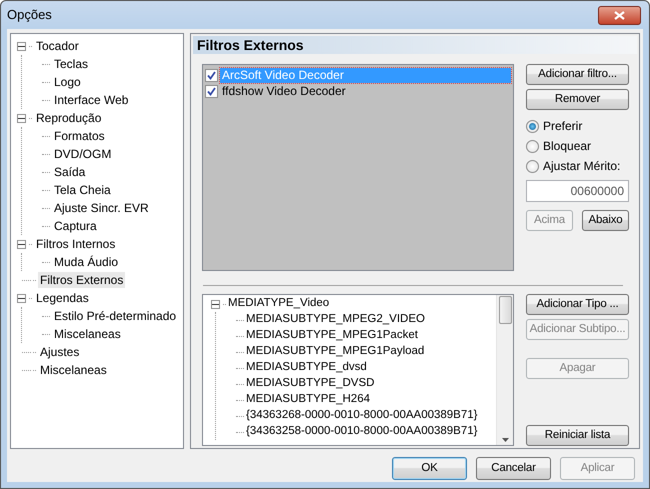 The image size is (650, 489). Describe the element at coordinates (335, 352) in the screenshot. I see `tree-item: MEDIASUBTYPE_MPEG1Payload` at that location.